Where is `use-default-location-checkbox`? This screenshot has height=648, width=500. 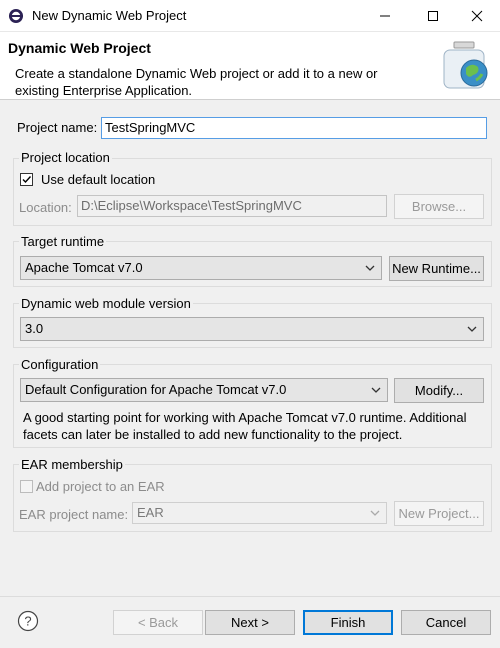
use-default-location-checkbox is located at coordinates (26, 179).